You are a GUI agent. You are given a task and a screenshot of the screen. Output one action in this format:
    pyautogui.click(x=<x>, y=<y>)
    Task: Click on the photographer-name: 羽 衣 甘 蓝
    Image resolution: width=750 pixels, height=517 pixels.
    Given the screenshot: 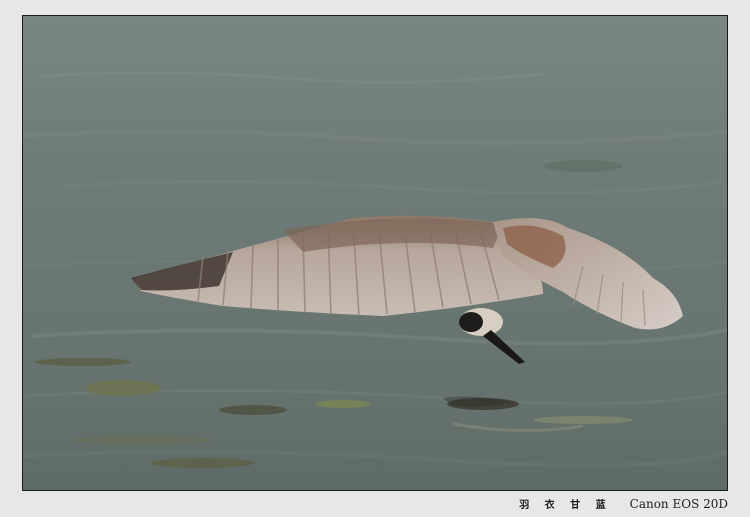 What is the action you would take?
    pyautogui.click(x=565, y=505)
    